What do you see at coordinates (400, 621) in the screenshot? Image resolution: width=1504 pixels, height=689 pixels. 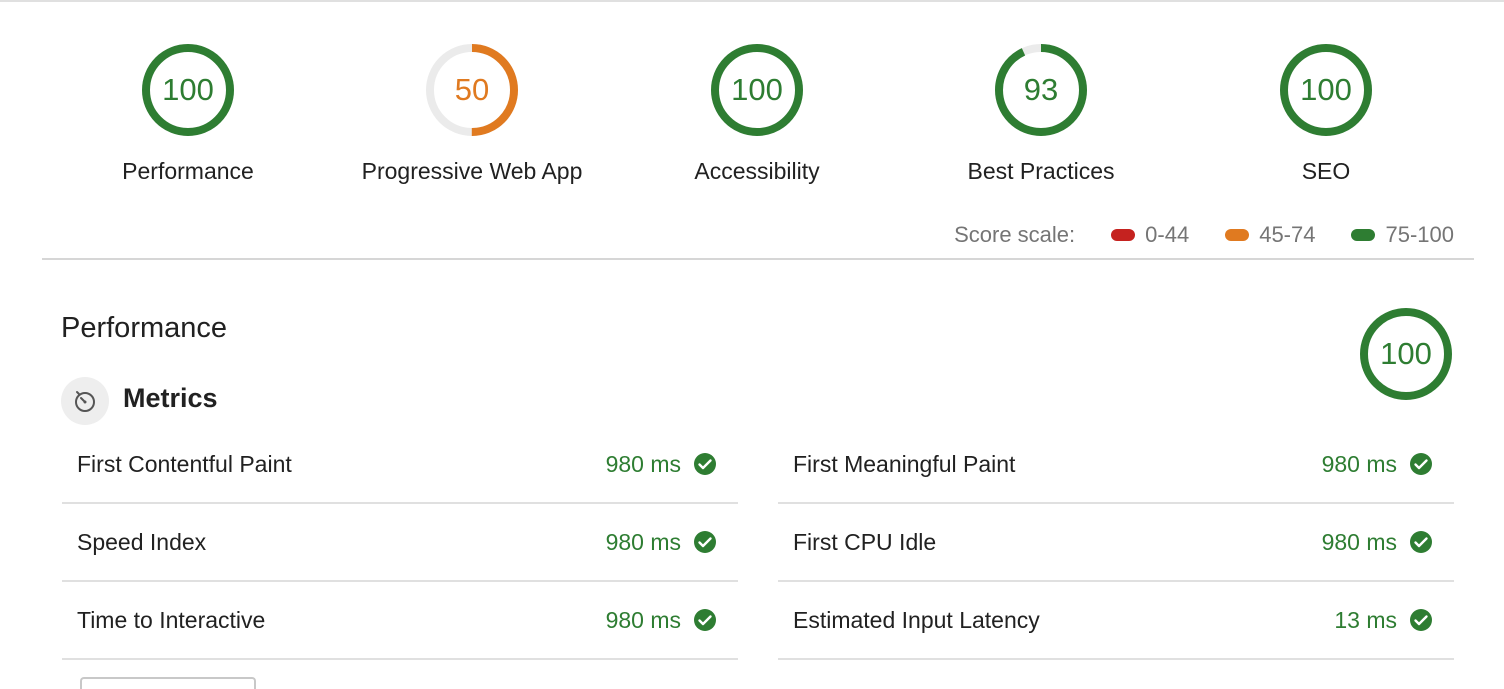 I see `metric-row: Time to Interactive 980 ms` at bounding box center [400, 621].